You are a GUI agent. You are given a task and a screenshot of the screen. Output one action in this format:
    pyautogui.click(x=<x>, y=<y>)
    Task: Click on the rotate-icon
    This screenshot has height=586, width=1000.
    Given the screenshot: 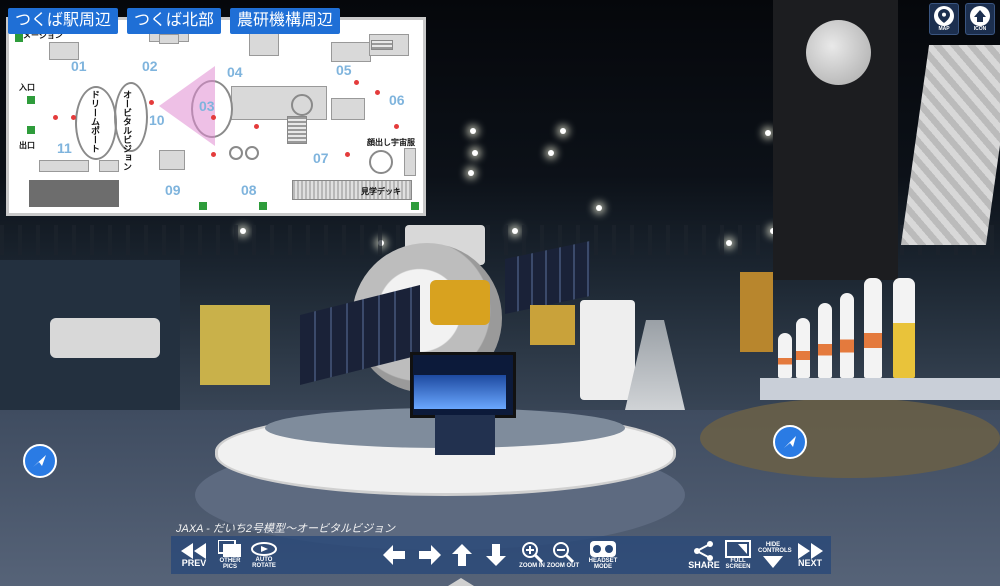 What is the action you would take?
    pyautogui.click(x=264, y=549)
    